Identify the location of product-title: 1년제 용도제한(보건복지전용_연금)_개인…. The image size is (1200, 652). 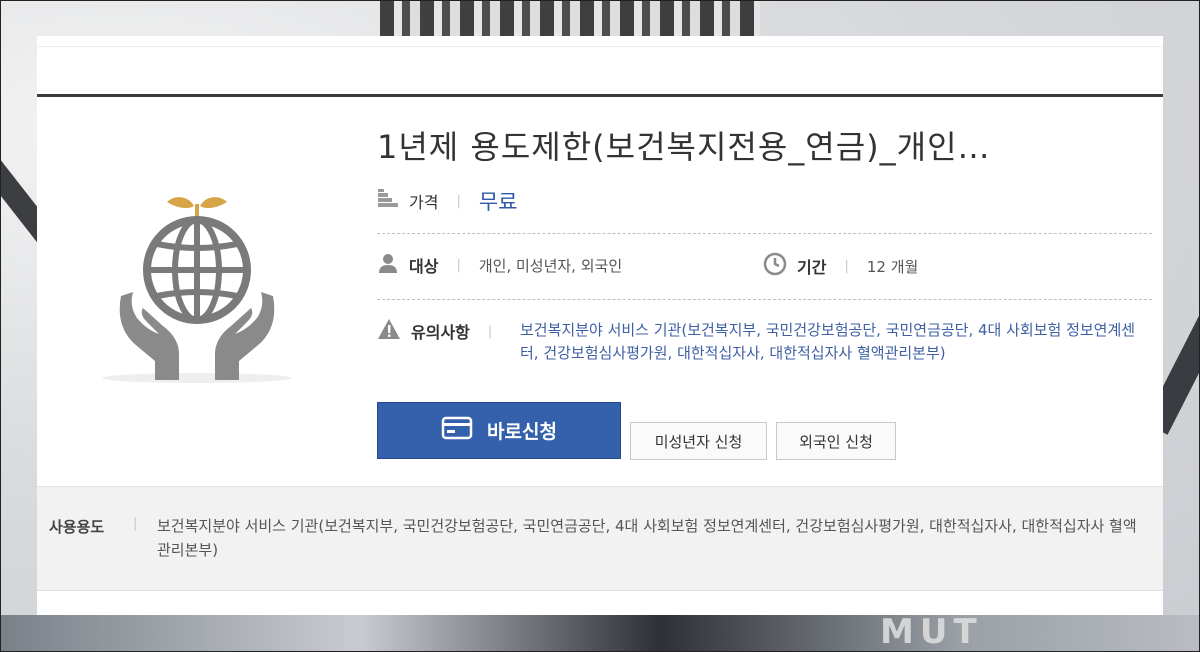
(684, 147).